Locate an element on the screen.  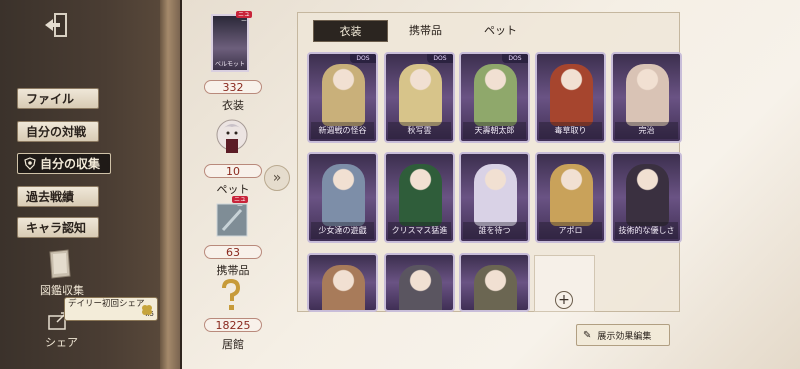
sidebar-item-my-collection: 自分の収集 is located at coordinates (64, 163).